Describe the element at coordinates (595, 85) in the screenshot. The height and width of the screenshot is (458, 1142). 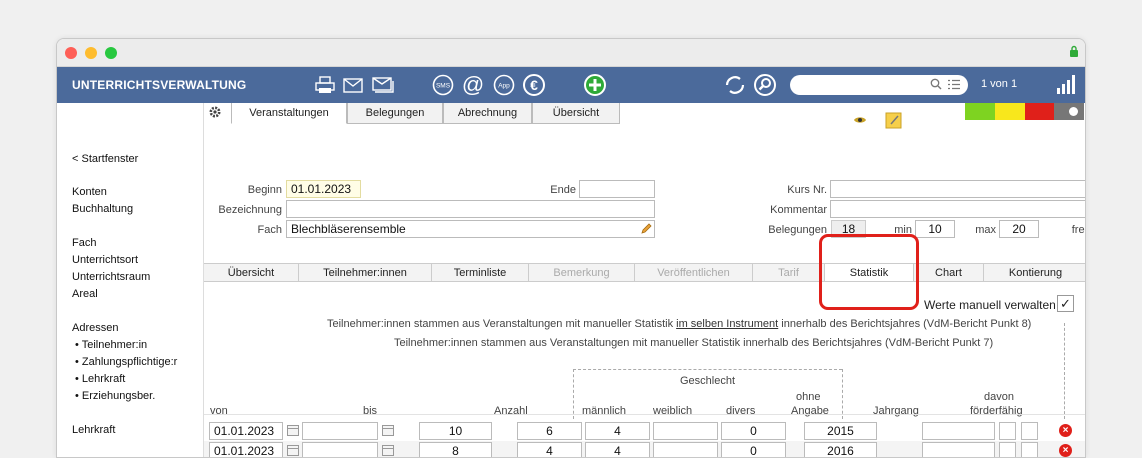
I see `add-icon` at that location.